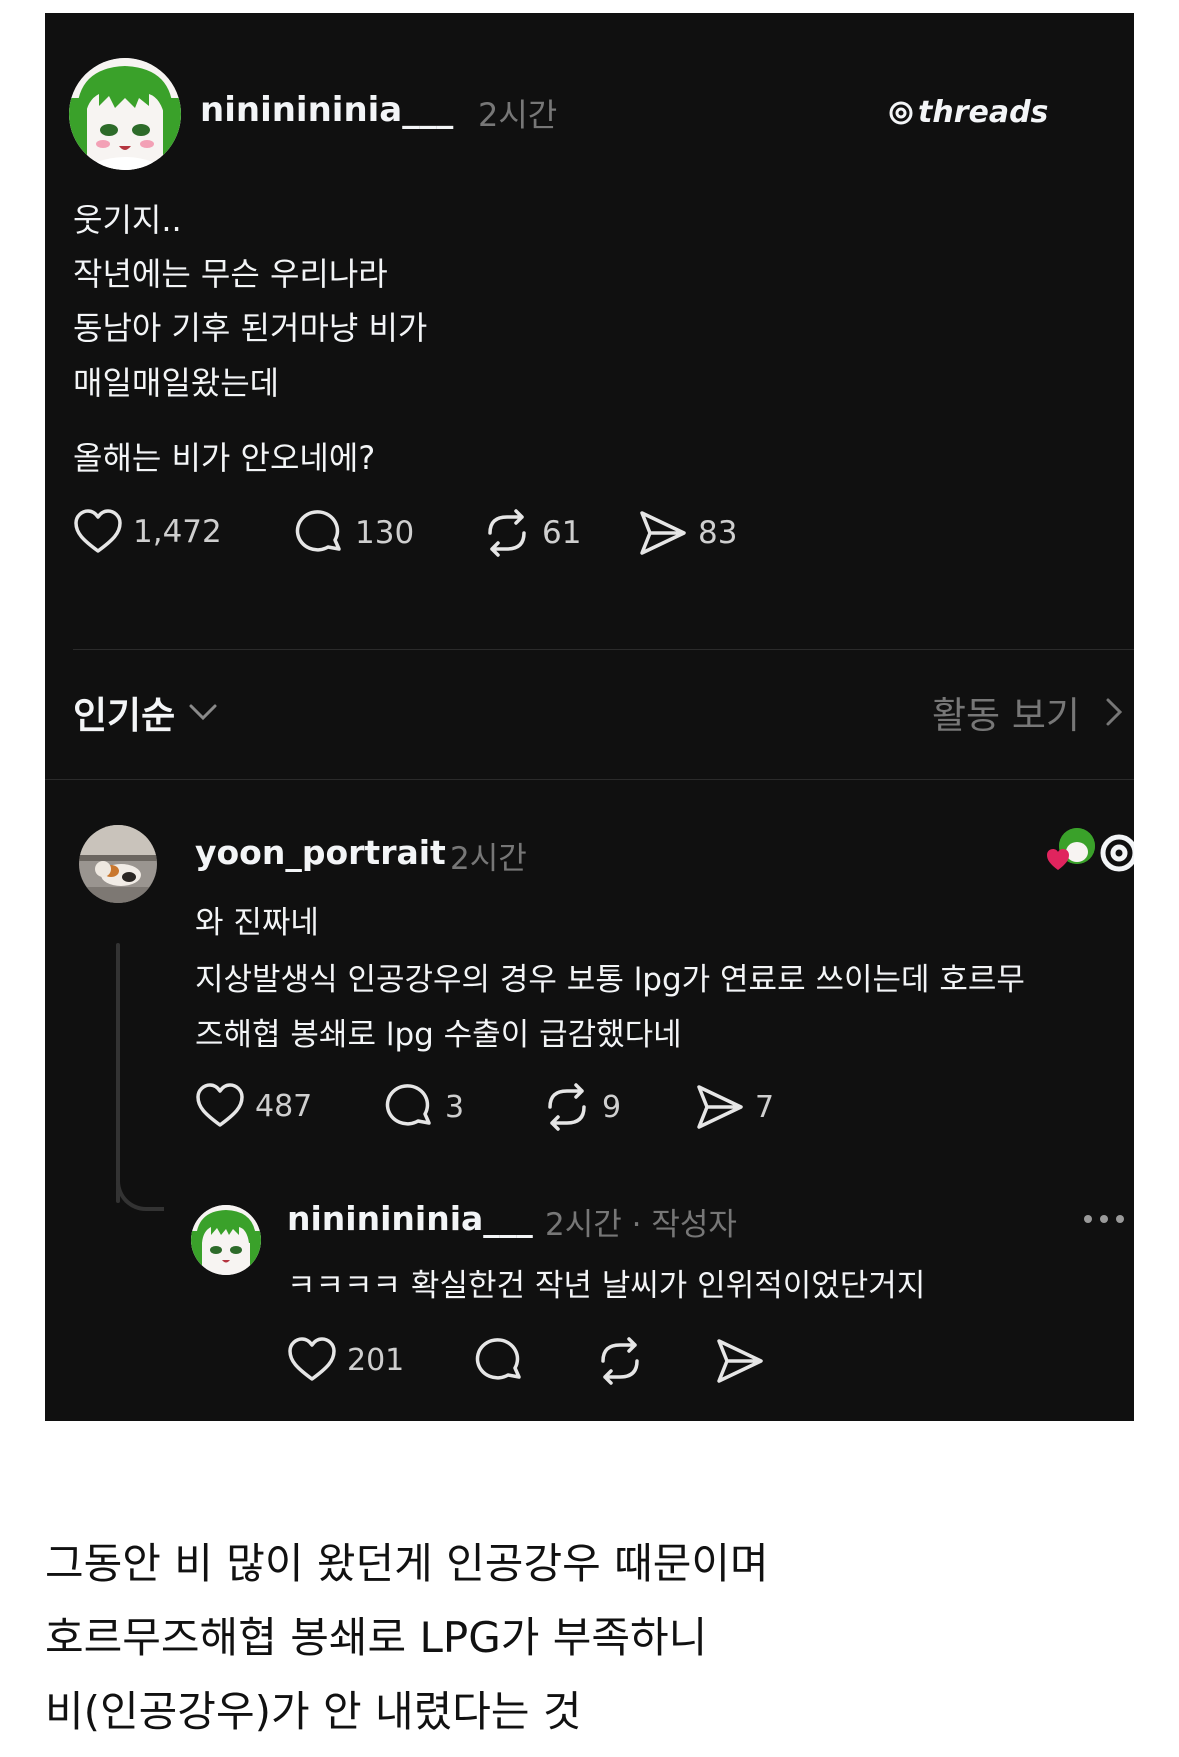 The image size is (1179, 1757). I want to click on share-button: 83, so click(687, 533).